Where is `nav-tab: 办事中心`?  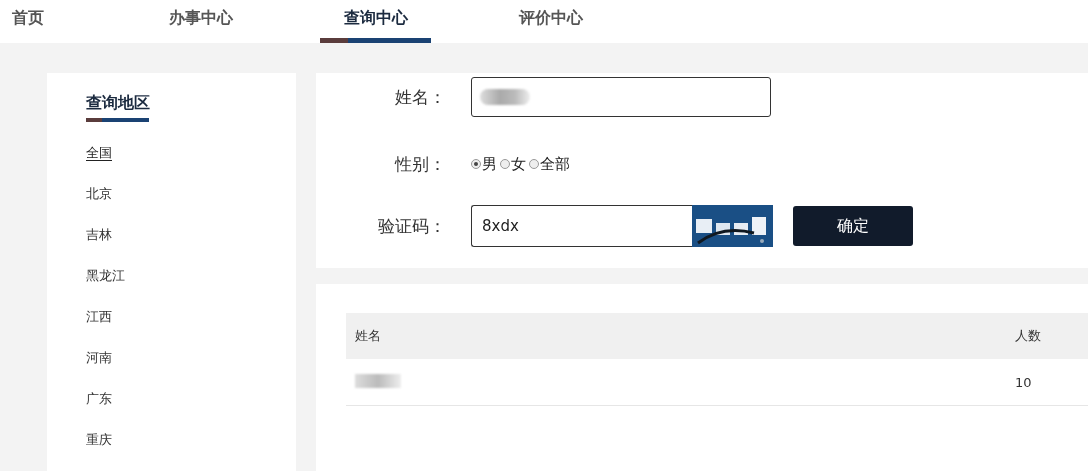 nav-tab: 办事中心 is located at coordinates (201, 21).